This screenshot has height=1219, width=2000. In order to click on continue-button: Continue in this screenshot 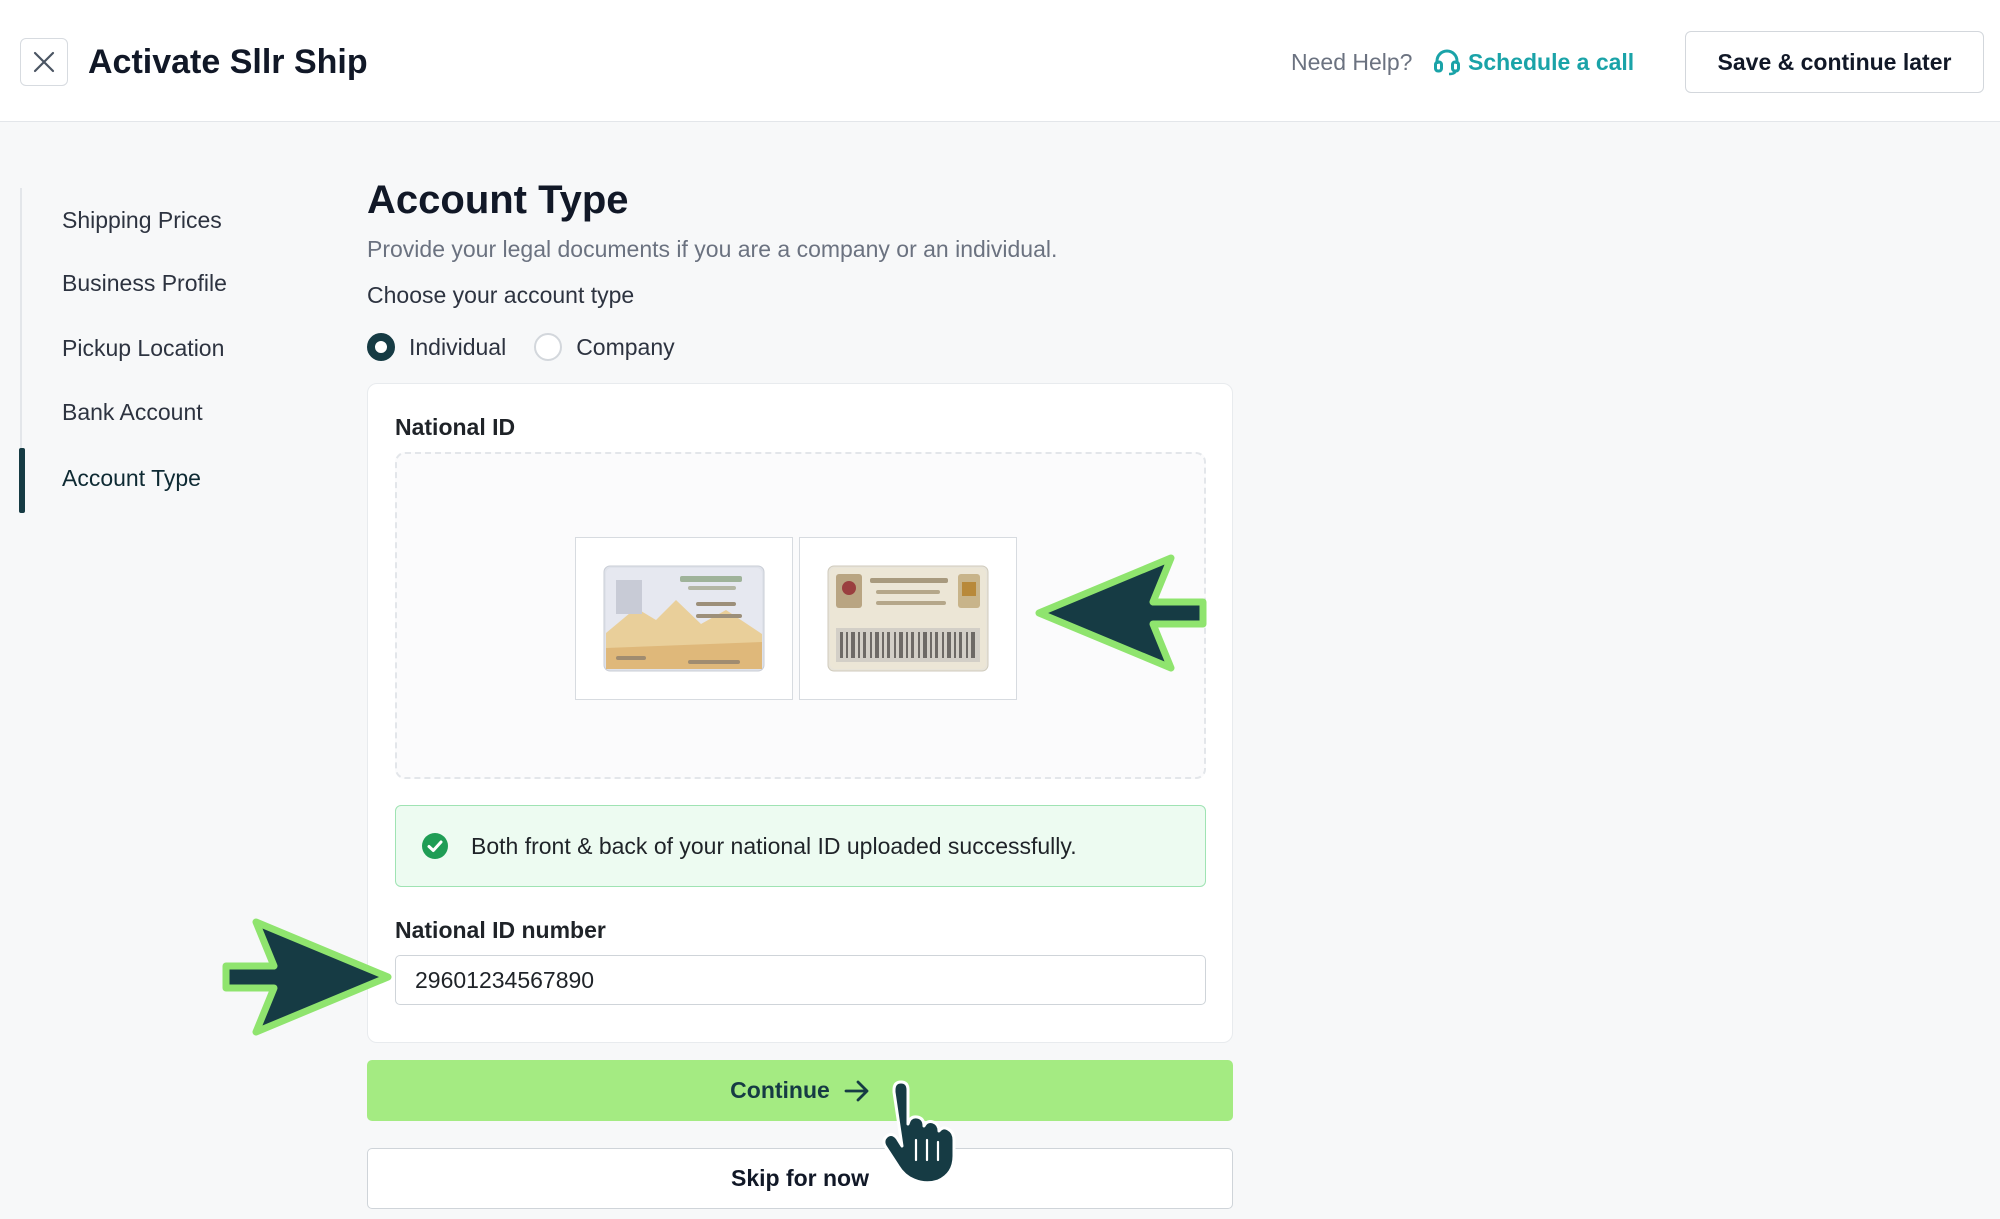, I will do `click(800, 1090)`.